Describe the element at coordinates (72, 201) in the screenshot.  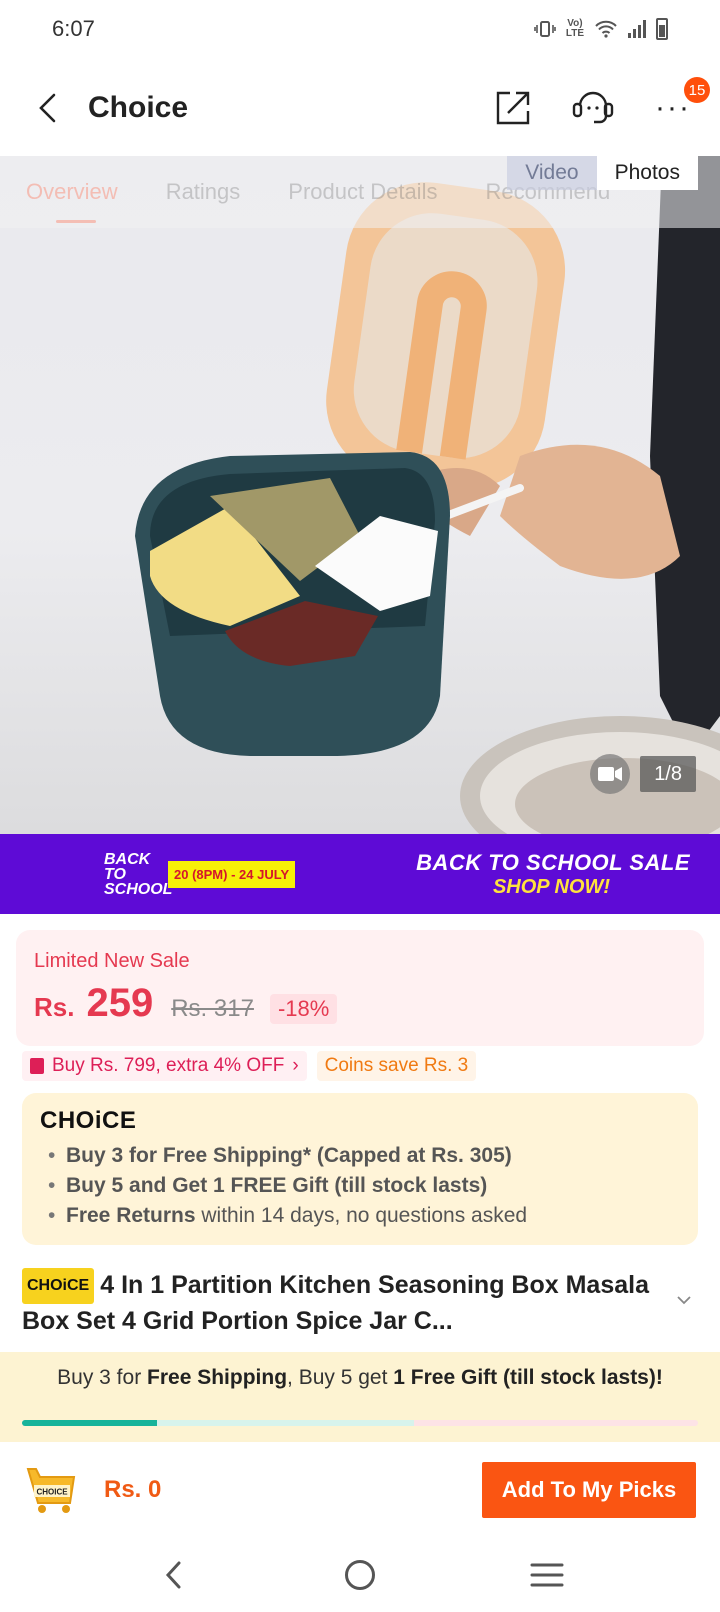
I see `tab-overview: Overview` at that location.